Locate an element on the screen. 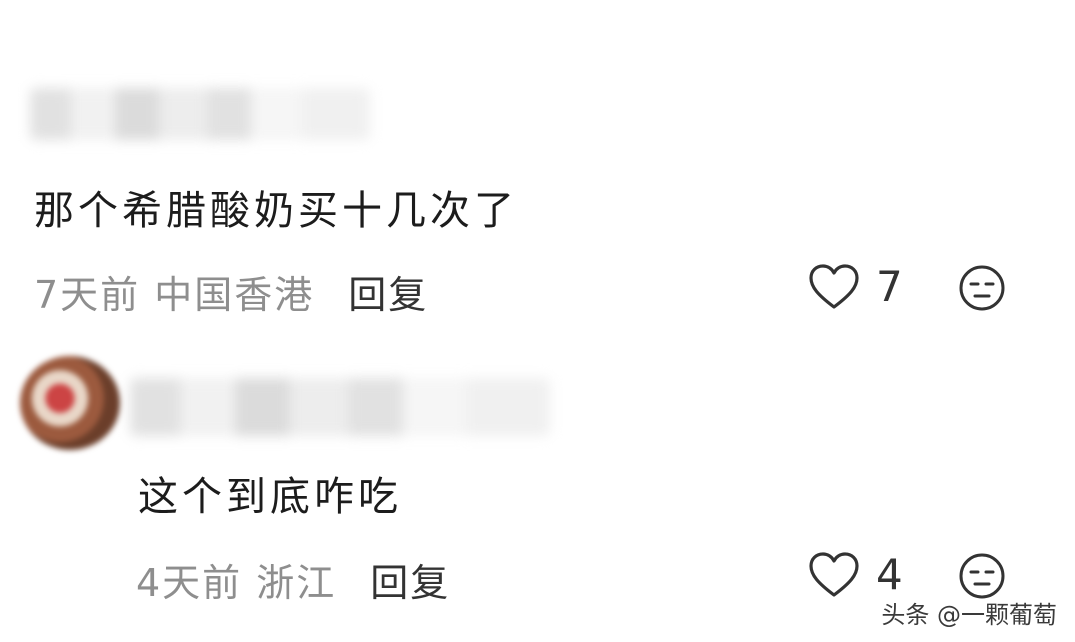  like-count: 7 is located at coordinates (889, 286).